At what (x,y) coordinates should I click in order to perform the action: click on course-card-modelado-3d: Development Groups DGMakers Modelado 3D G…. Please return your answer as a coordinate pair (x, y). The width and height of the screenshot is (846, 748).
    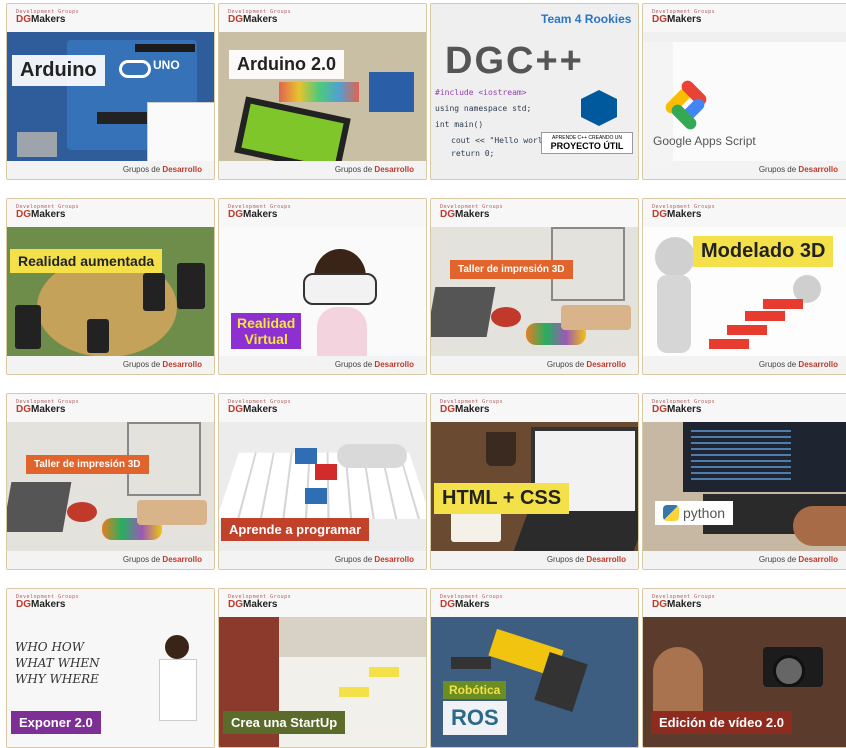
    Looking at the image, I should click on (744, 286).